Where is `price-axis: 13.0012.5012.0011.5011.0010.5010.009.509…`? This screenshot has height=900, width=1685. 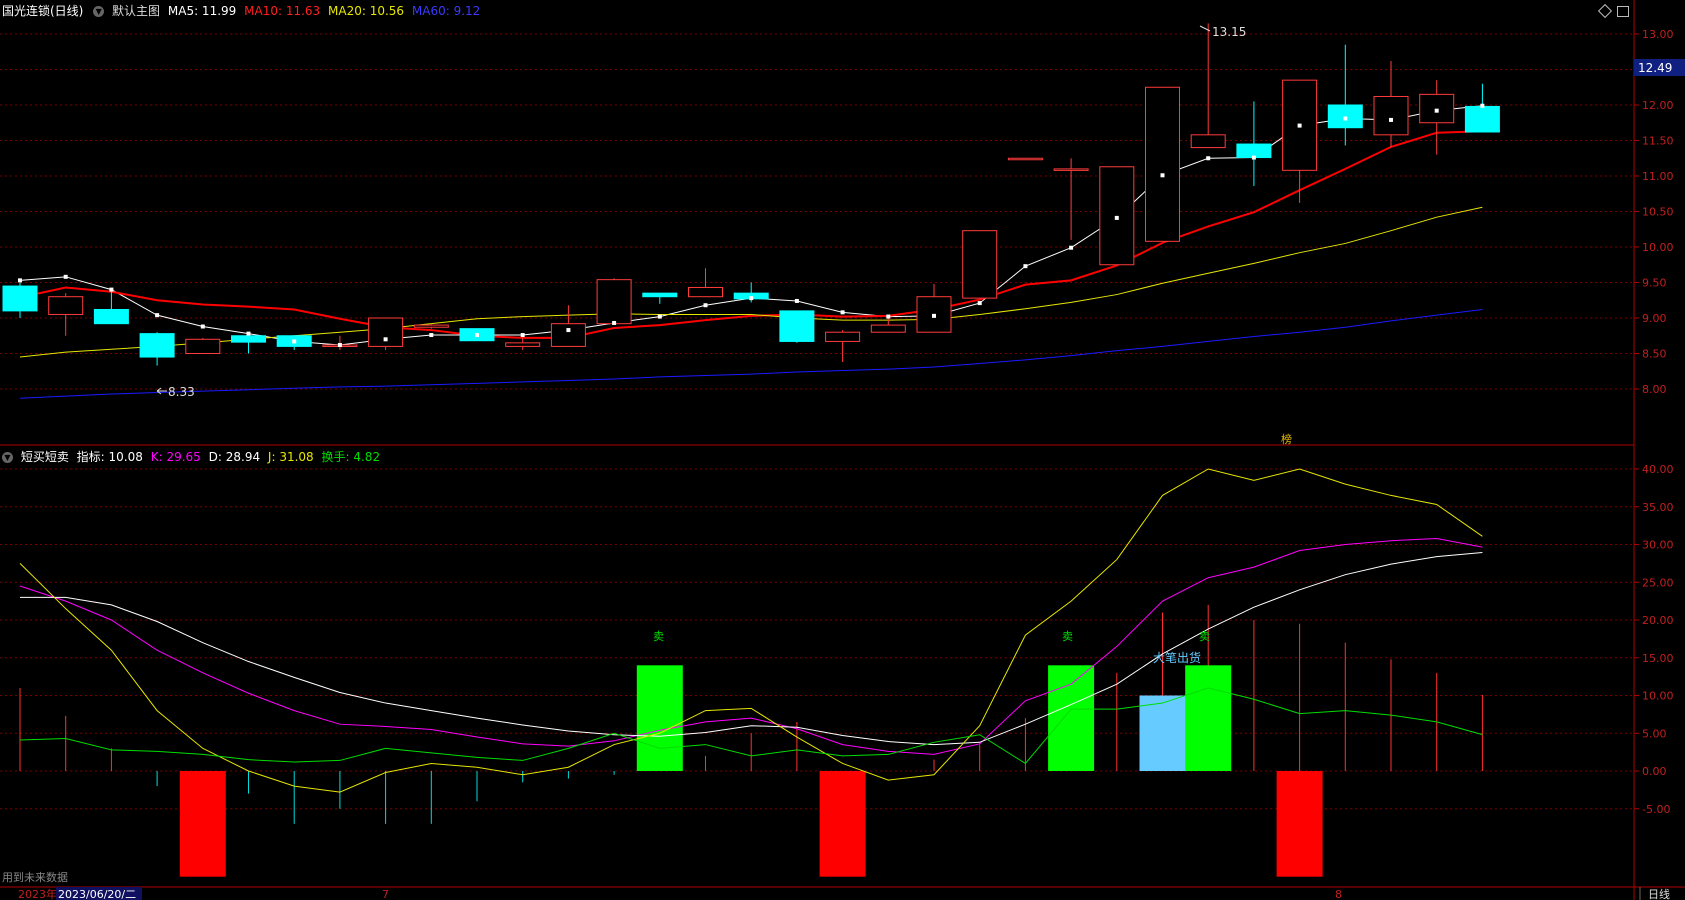 price-axis: 13.0012.5012.0011.5011.0010.5010.009.509… is located at coordinates (1654, 212).